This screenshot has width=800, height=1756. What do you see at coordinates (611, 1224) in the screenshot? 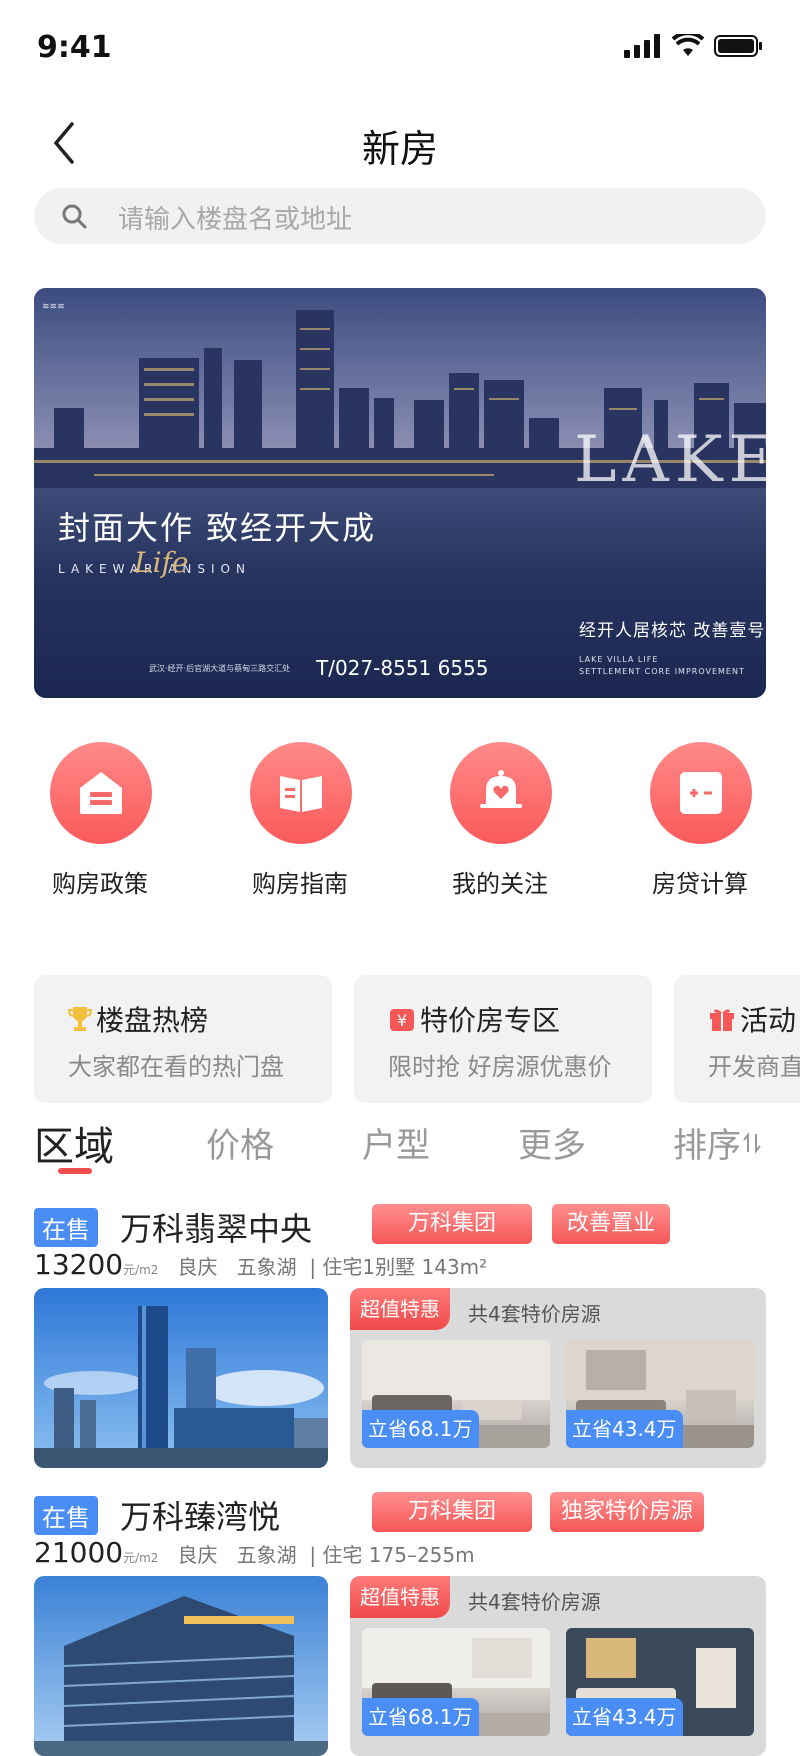
I see `listing-tag: 改善置业` at bounding box center [611, 1224].